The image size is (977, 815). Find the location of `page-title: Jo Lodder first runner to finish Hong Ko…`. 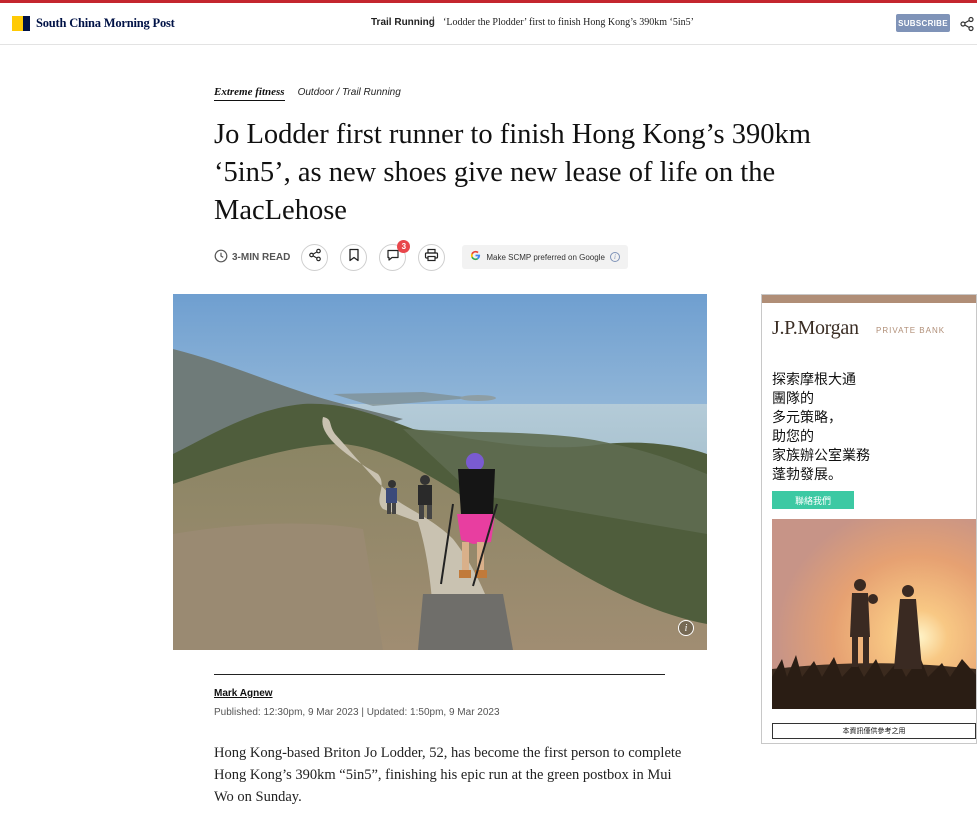

page-title: Jo Lodder first runner to finish Hong Ko… is located at coordinates (512, 172).